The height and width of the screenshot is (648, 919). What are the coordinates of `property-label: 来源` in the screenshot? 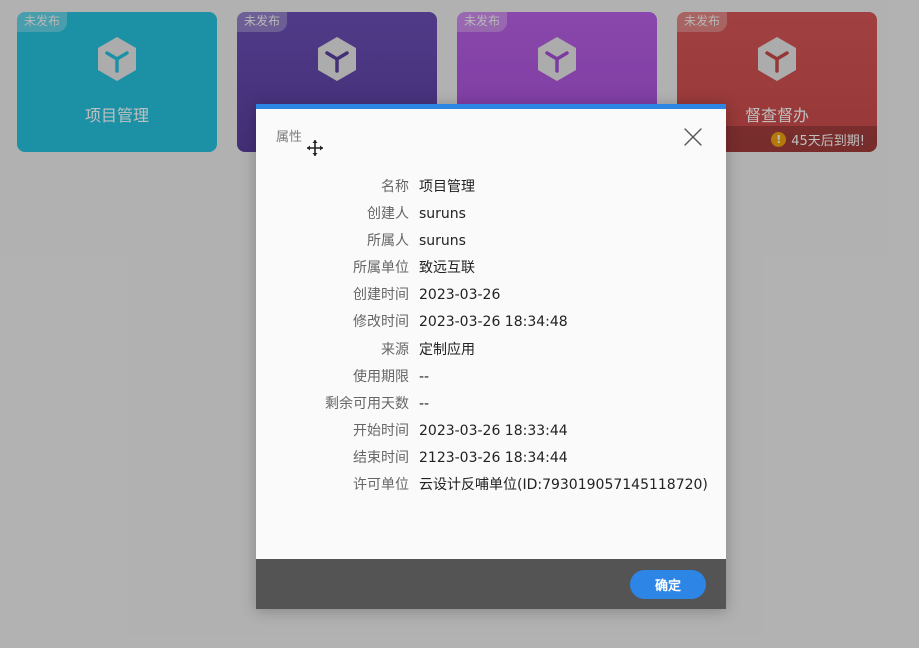 It's located at (395, 350).